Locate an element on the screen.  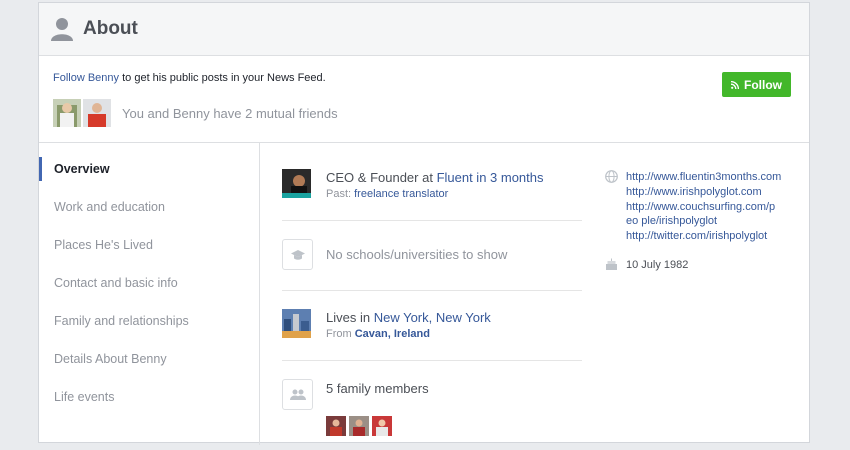
work-title-prefix: CEO & Founder at is located at coordinates (381, 177).